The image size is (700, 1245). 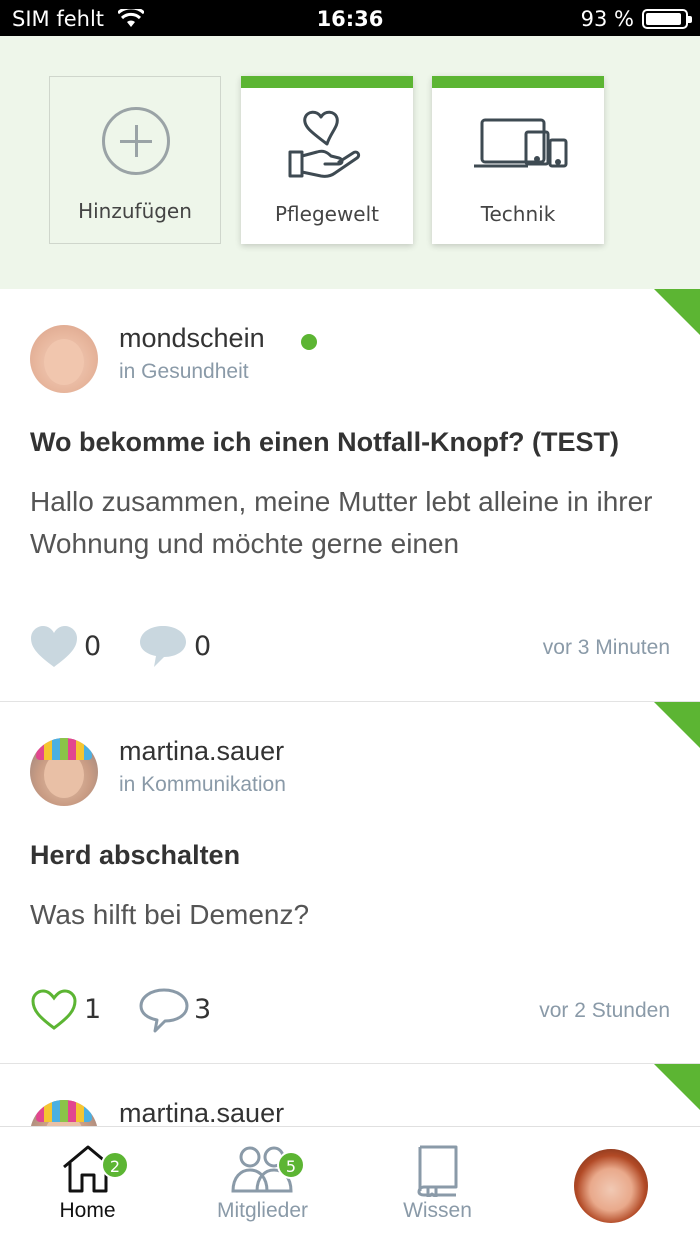 I want to click on post-actions: 1 3 vor 2 Stunden, so click(x=350, y=1010).